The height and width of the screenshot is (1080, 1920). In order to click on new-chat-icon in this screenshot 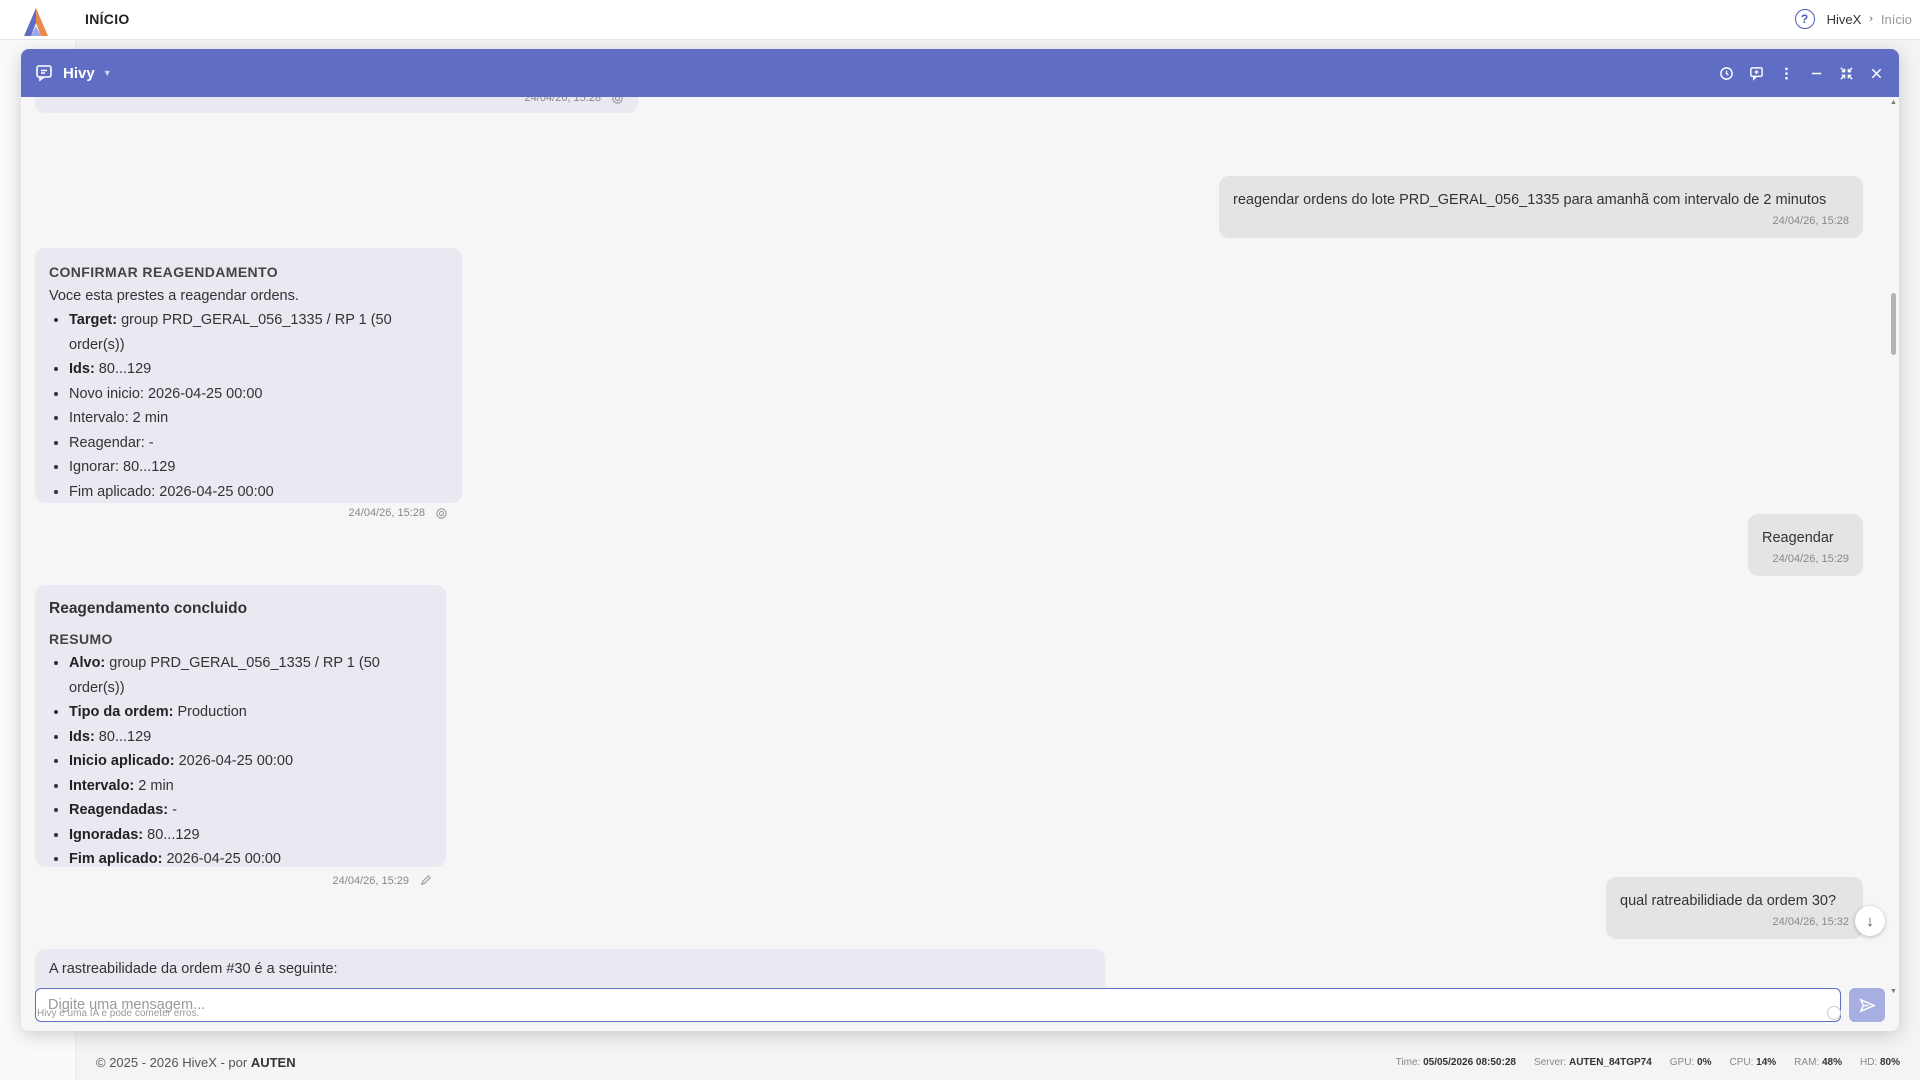, I will do `click(1756, 73)`.